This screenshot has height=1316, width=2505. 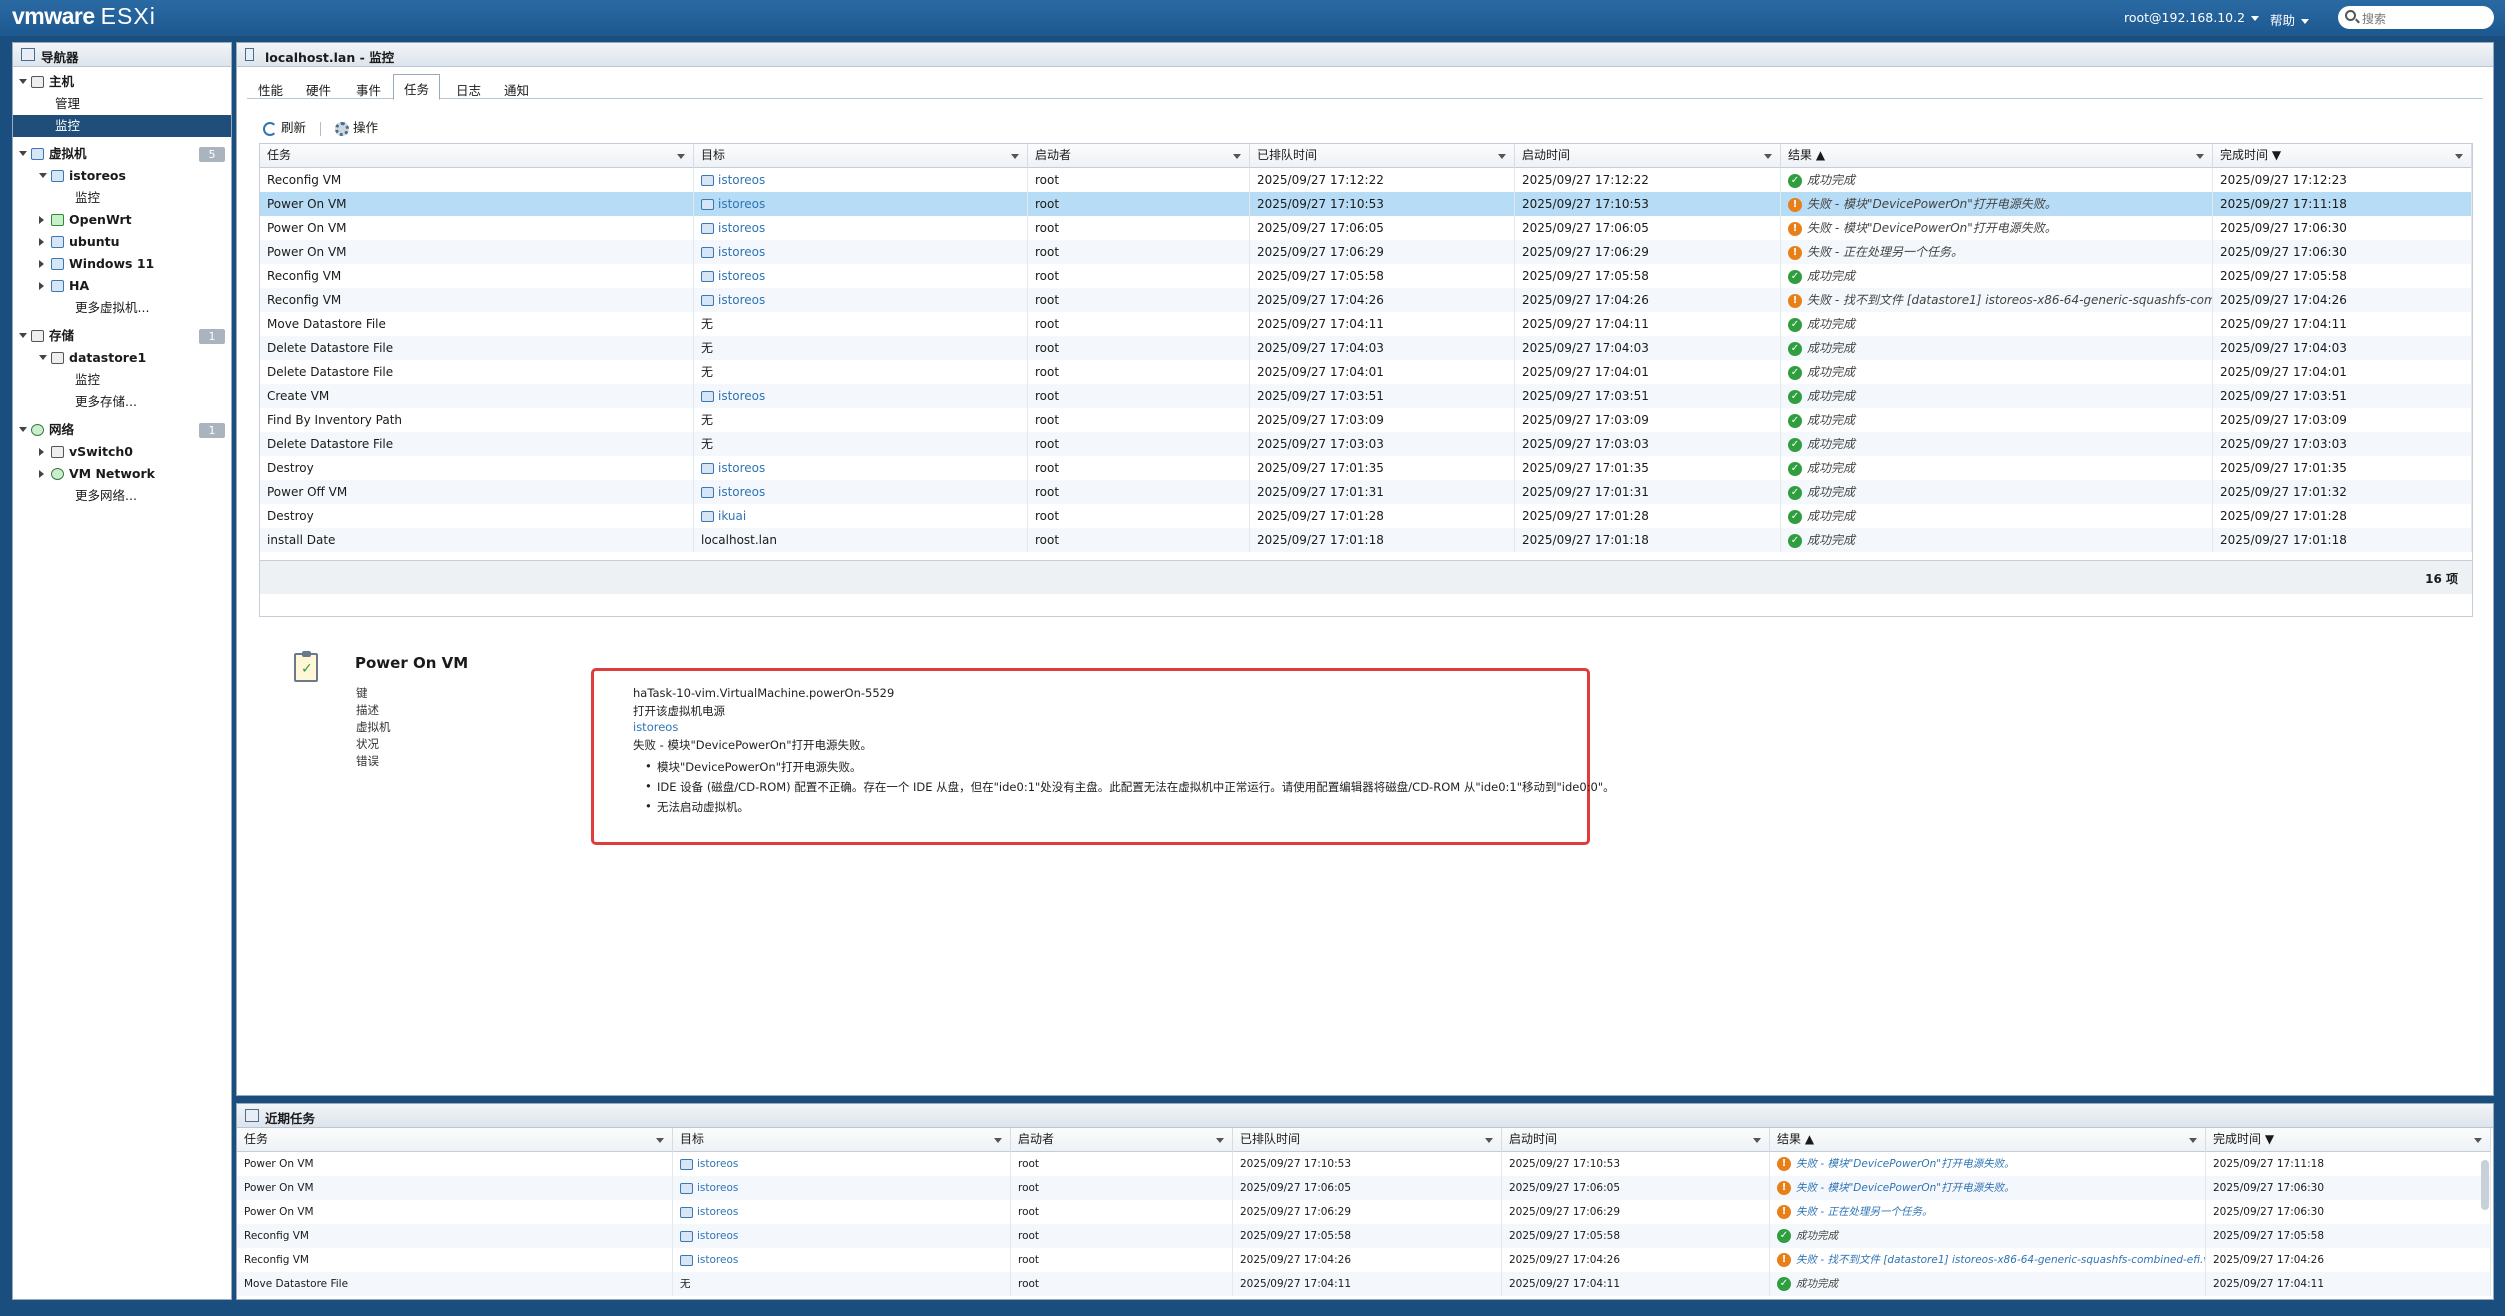 What do you see at coordinates (122, 220) in the screenshot?
I see `sidebar-item-openwrt: OpenWrt` at bounding box center [122, 220].